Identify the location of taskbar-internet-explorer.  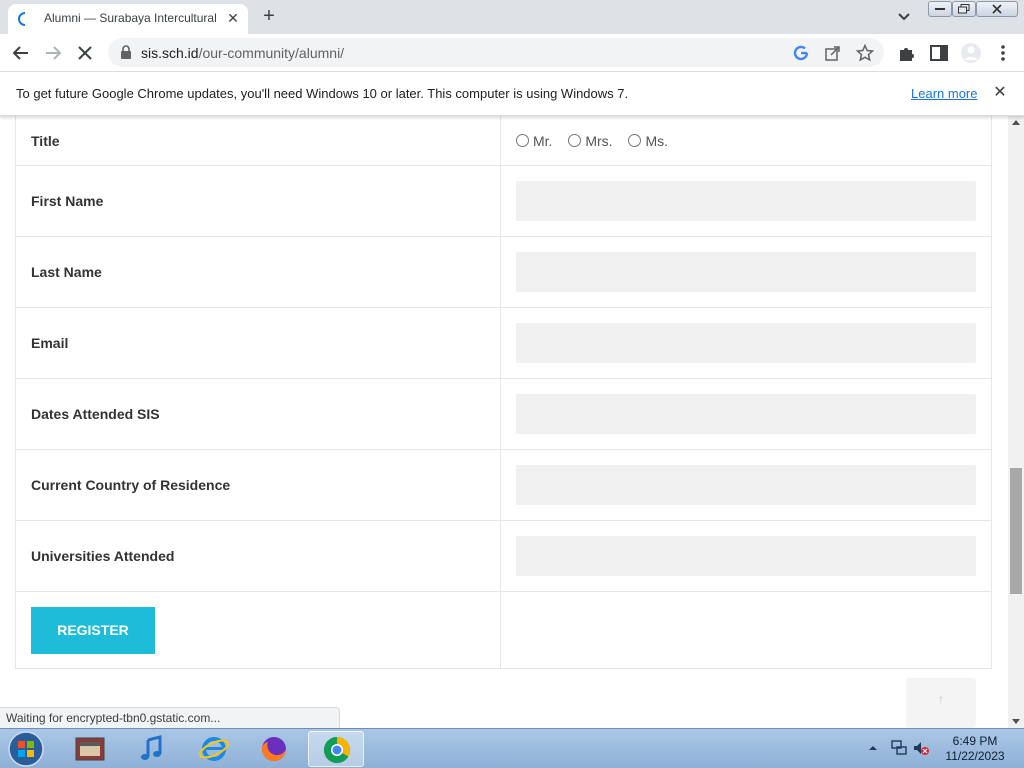
(214, 749).